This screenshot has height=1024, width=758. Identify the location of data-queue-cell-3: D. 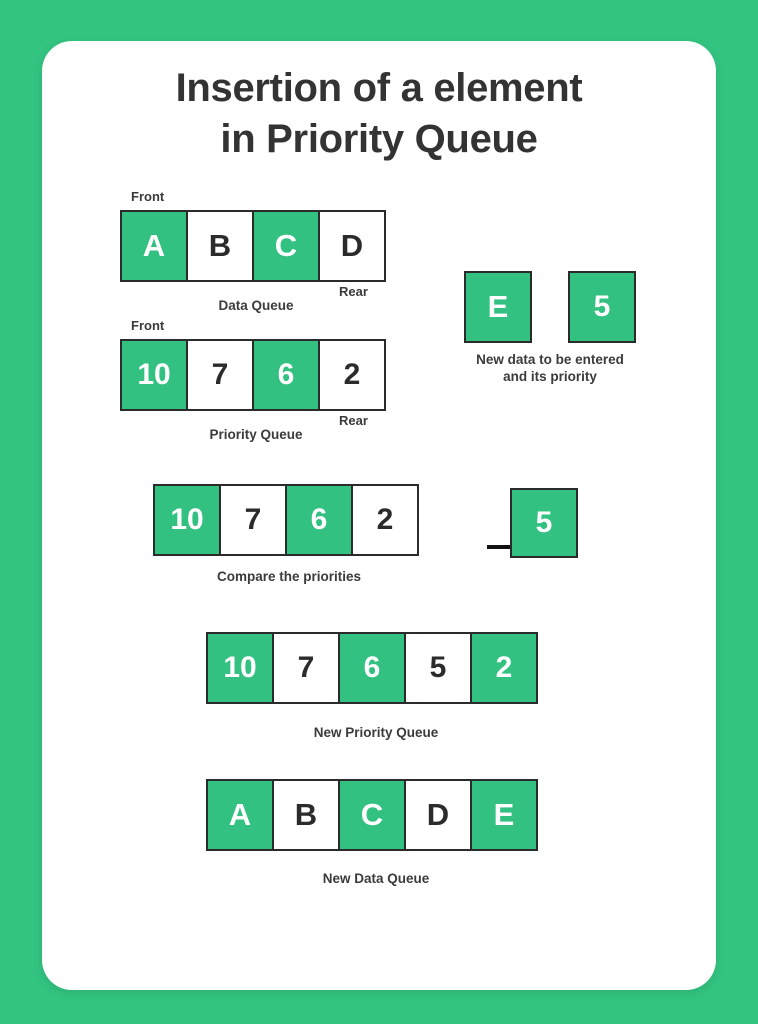
(352, 246).